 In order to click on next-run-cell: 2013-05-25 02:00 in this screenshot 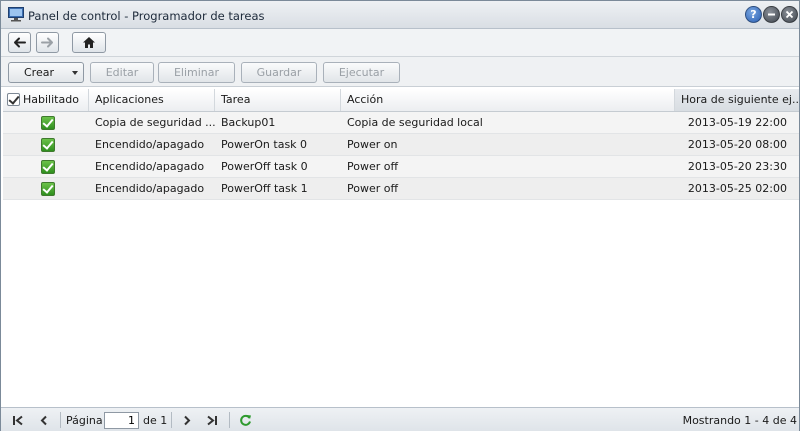, I will do `click(737, 188)`.